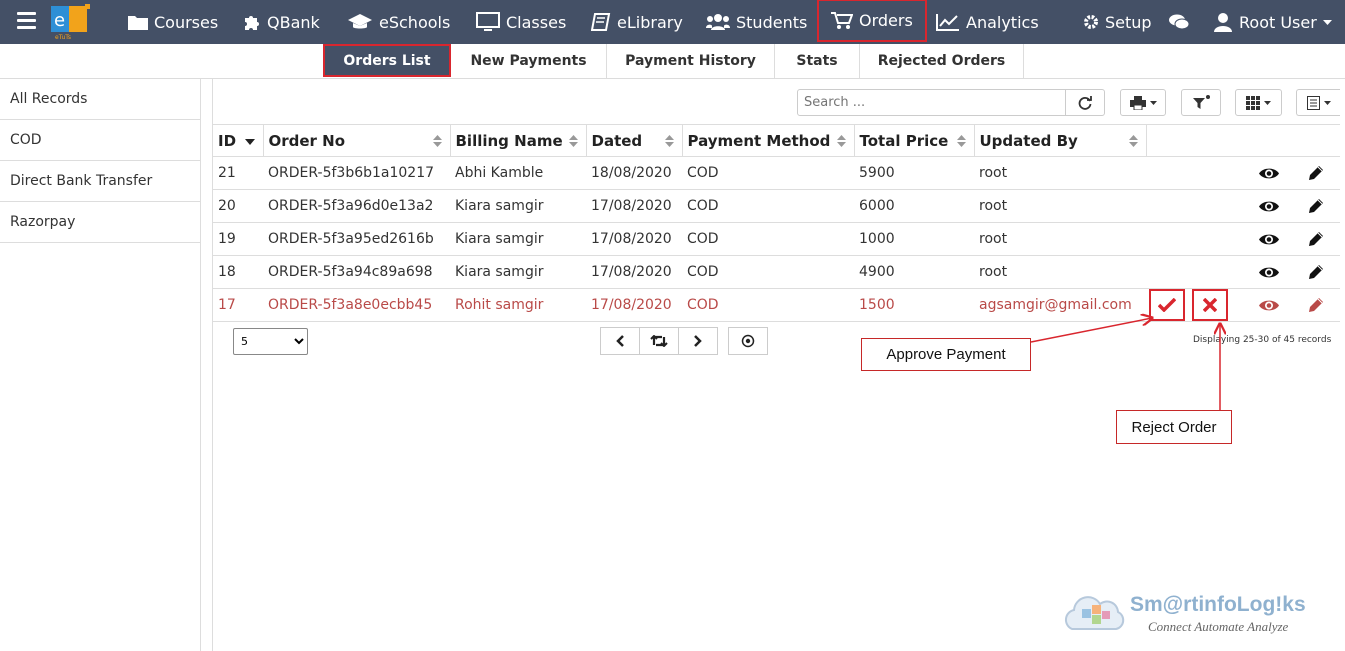 This screenshot has height=651, width=1345. Describe the element at coordinates (1060, 305) in the screenshot. I see `table-cell: agsamgir@gmail.com` at that location.